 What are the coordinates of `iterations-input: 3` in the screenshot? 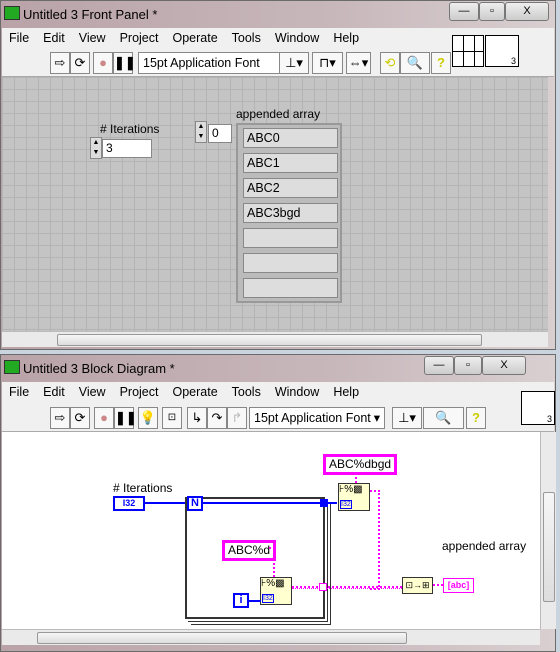 It's located at (127, 148).